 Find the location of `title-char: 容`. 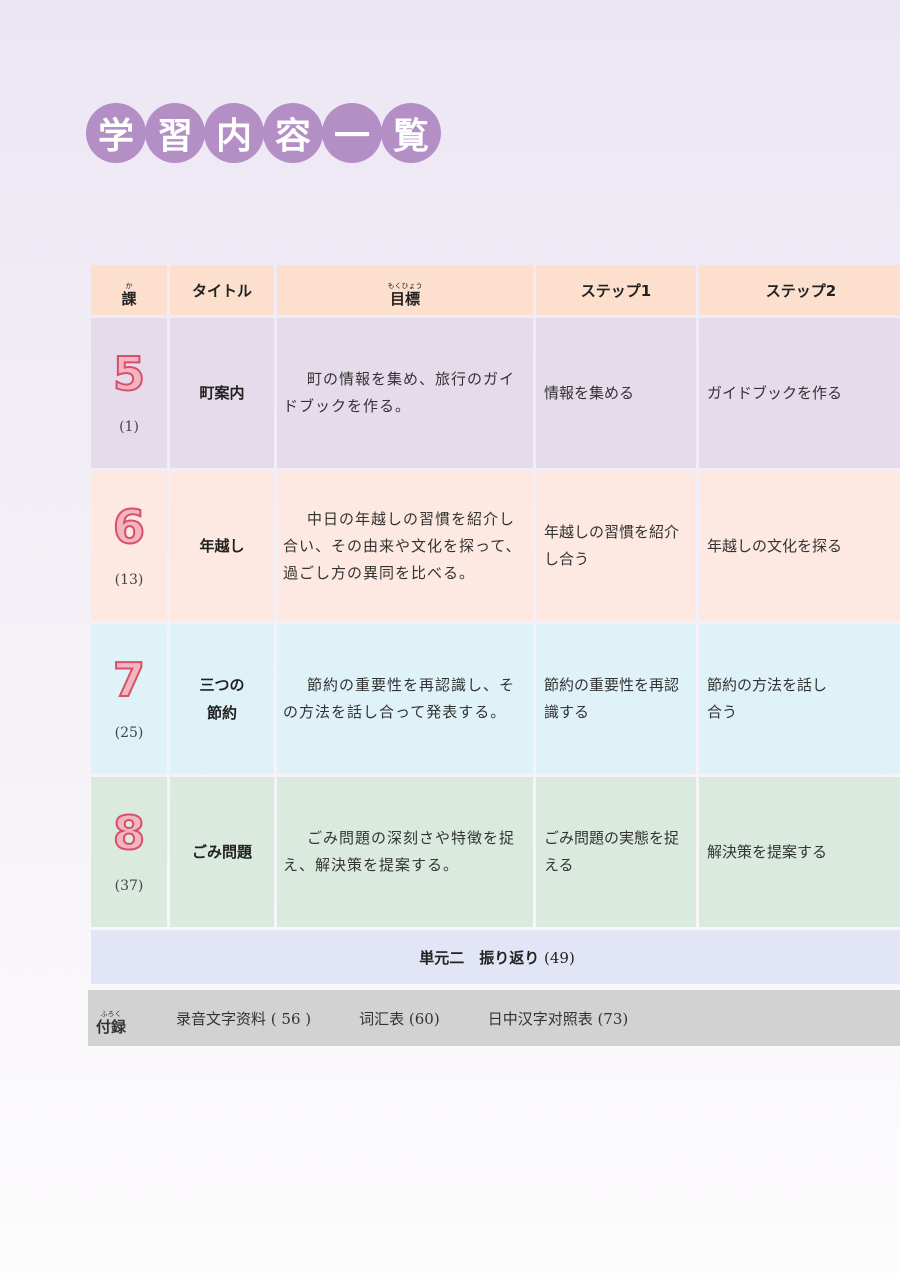

title-char: 容 is located at coordinates (293, 133).